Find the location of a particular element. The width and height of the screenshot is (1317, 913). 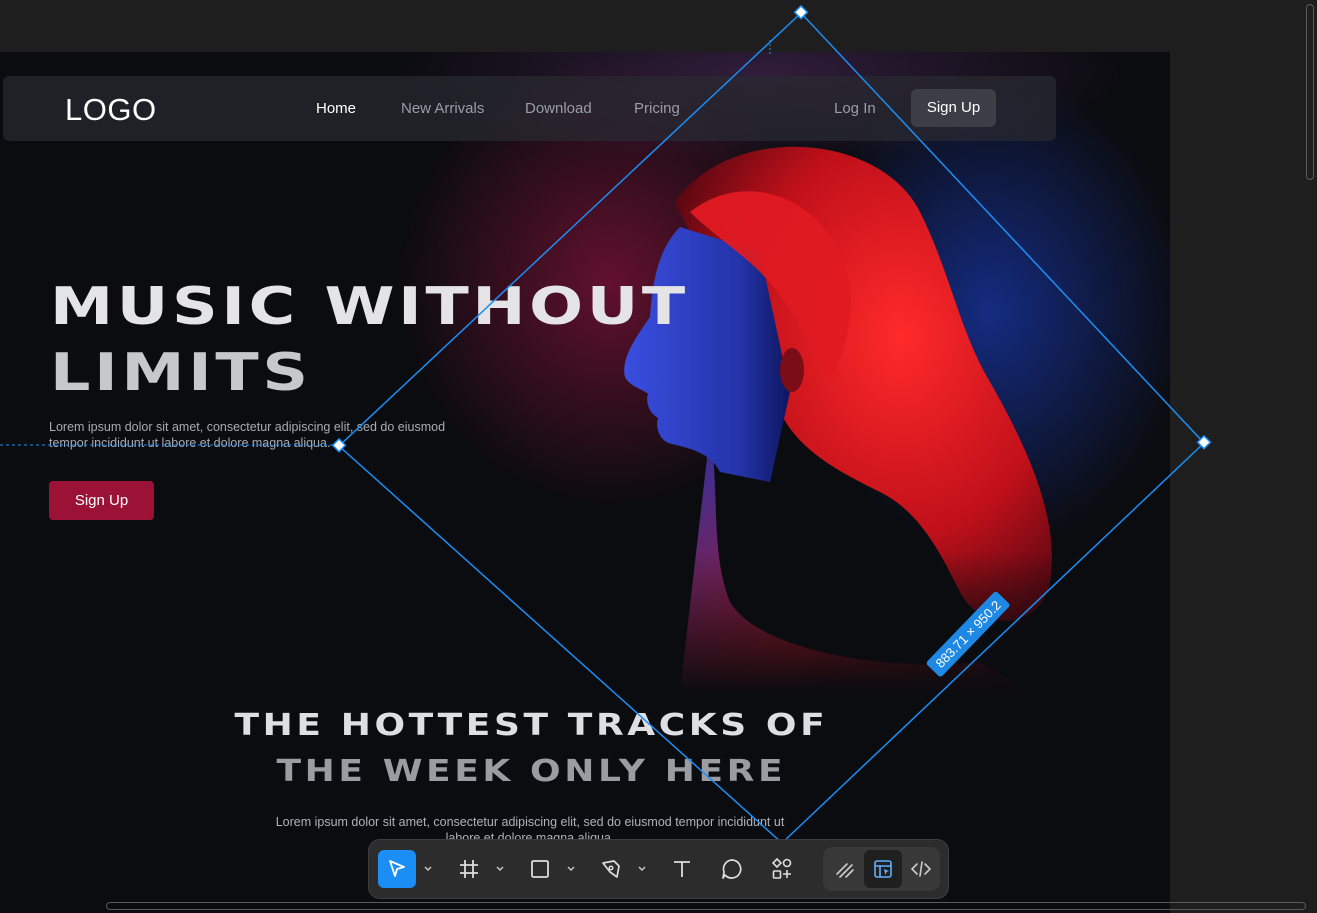

login-link: Log In is located at coordinates (855, 108).